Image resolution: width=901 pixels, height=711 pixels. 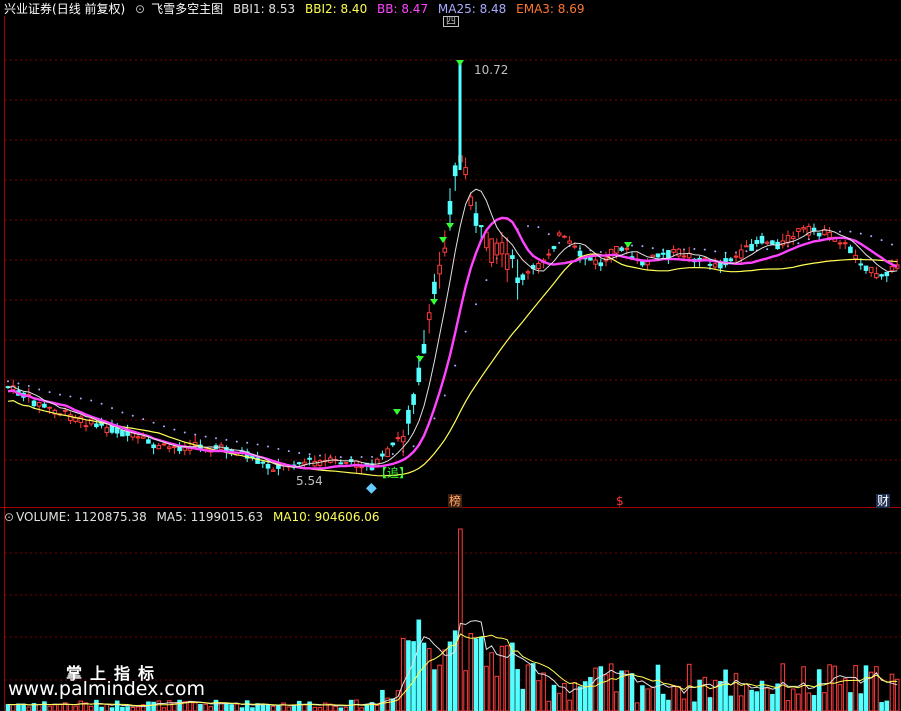 What do you see at coordinates (210, 517) in the screenshot?
I see `volume-ma5: MA5: 1199015.63` at bounding box center [210, 517].